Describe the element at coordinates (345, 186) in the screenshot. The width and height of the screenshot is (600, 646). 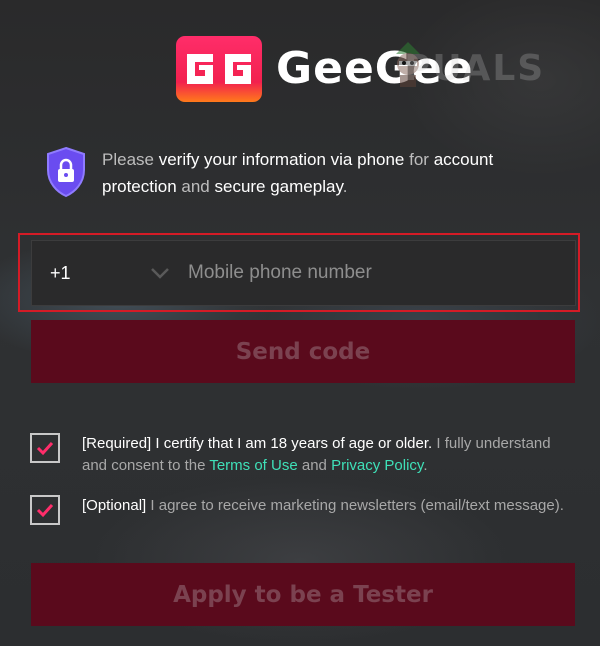
I see `info-part: .` at that location.